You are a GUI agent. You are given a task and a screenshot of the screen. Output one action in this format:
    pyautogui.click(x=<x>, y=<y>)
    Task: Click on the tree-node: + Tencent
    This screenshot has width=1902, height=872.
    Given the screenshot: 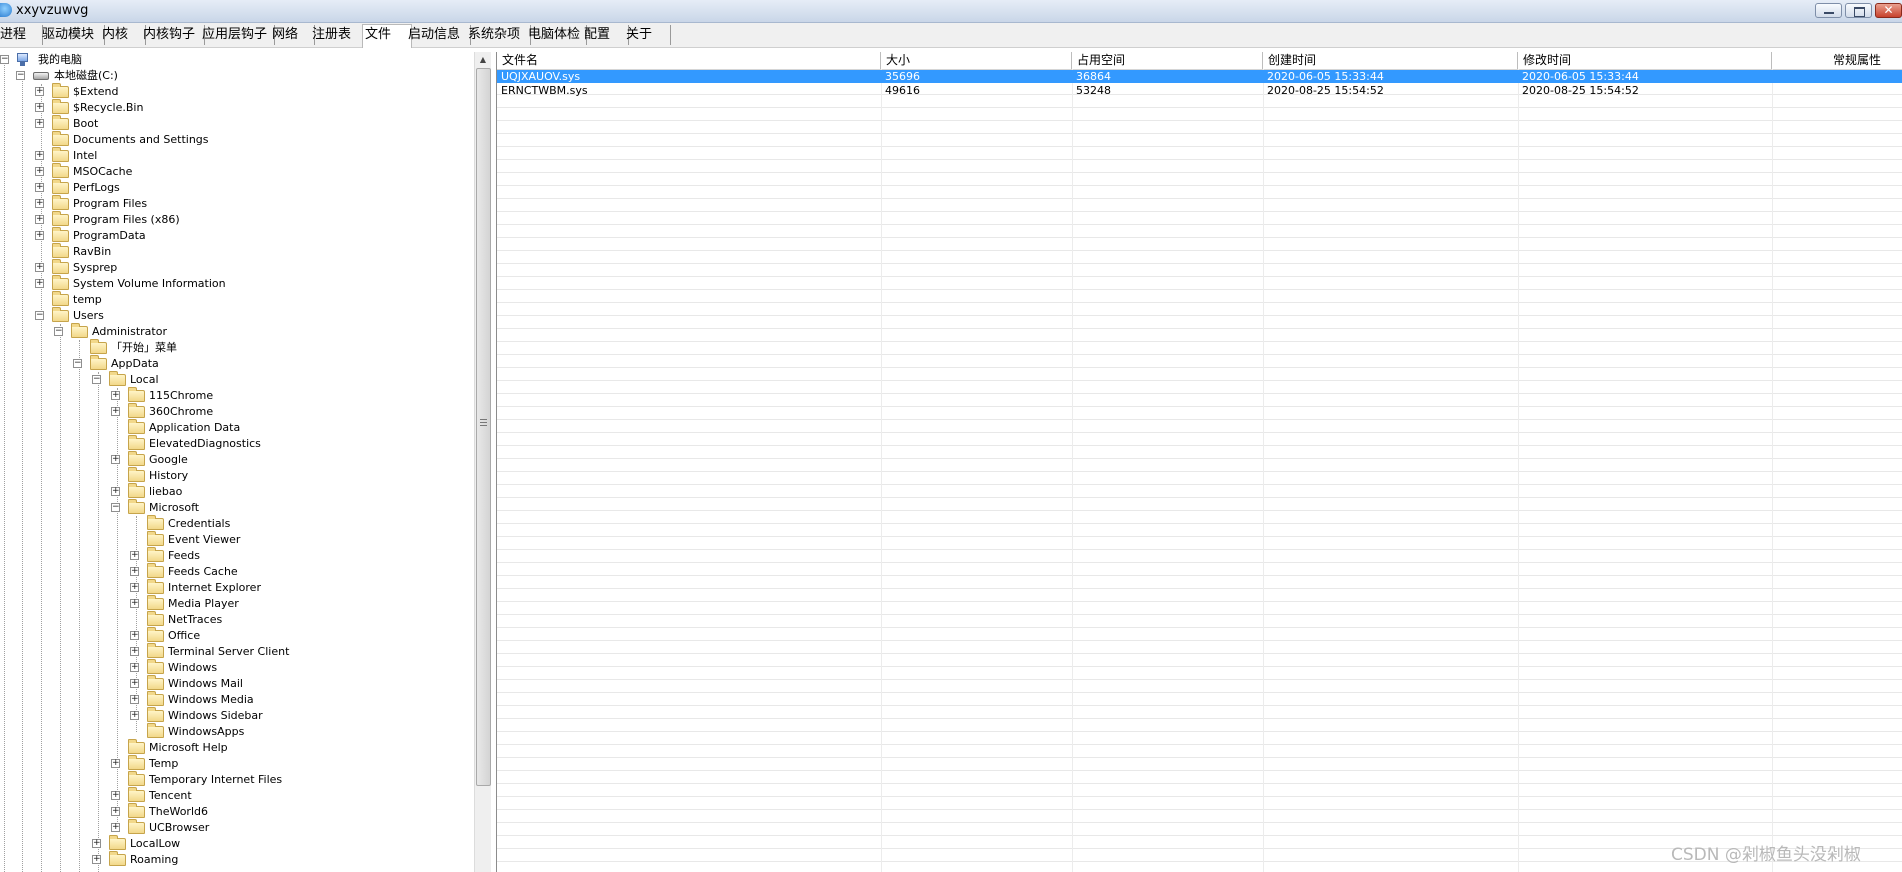 What is the action you would take?
    pyautogui.click(x=235, y=795)
    